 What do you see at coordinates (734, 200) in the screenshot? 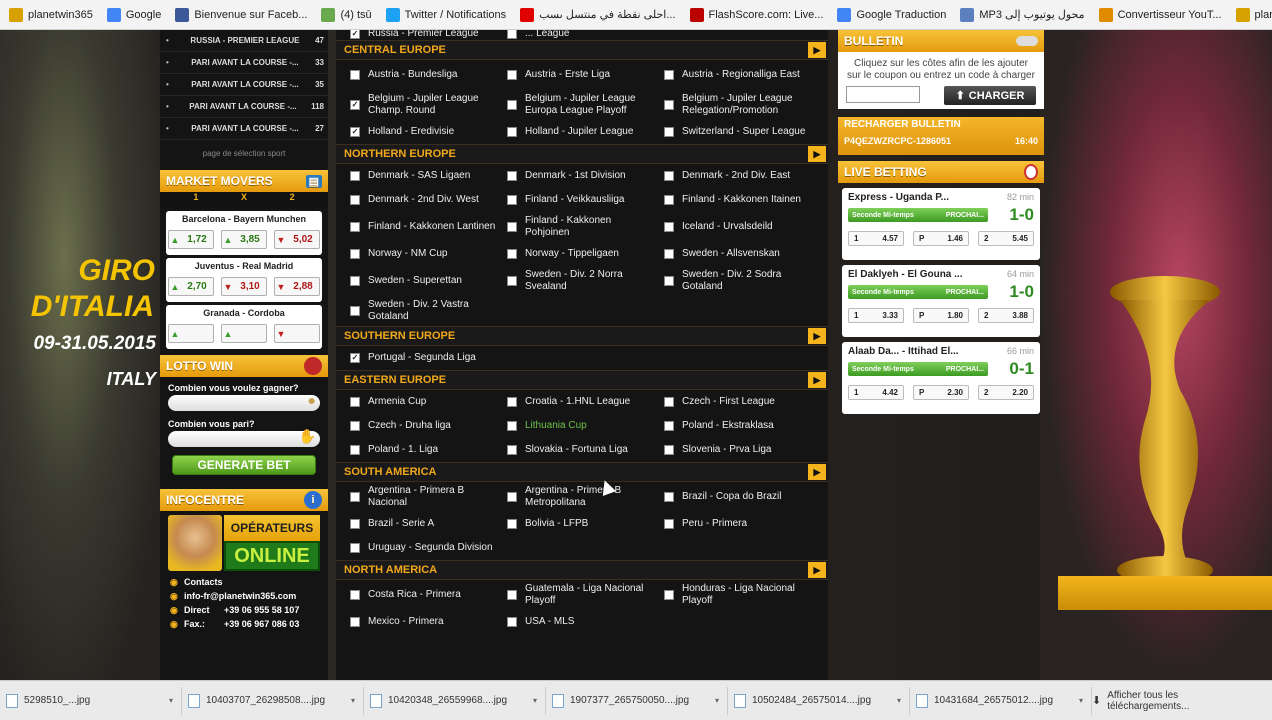
I see `league-option: Finland - Kakkonen Itainen` at bounding box center [734, 200].